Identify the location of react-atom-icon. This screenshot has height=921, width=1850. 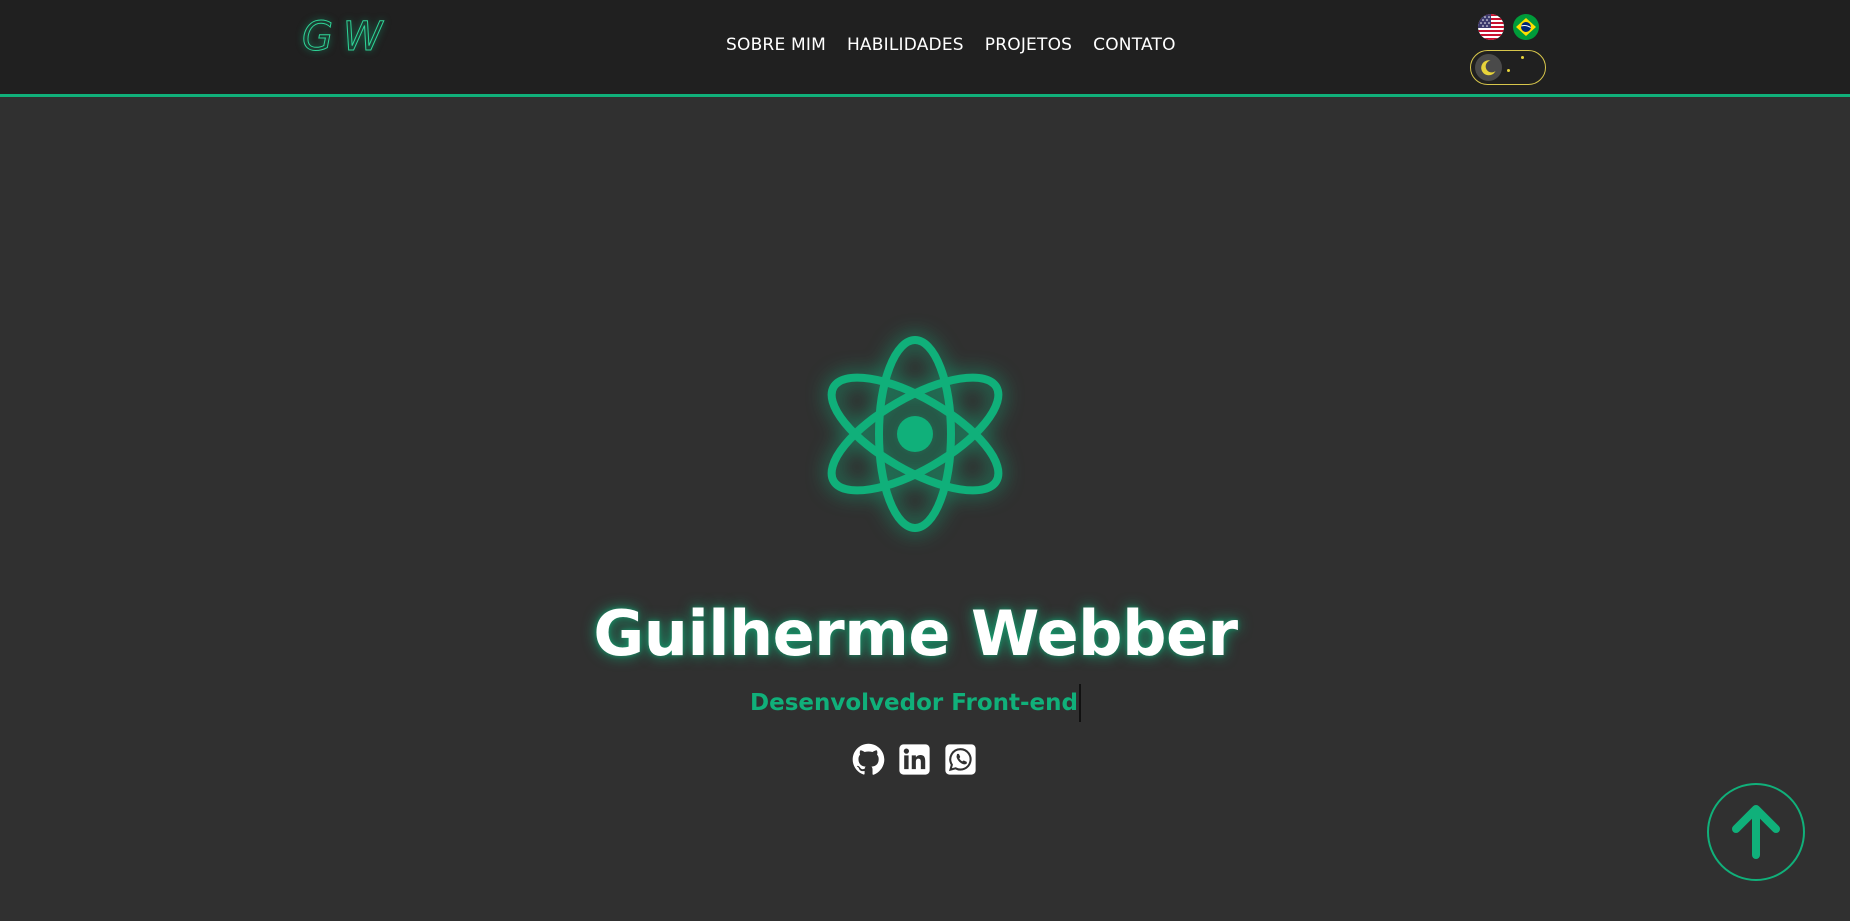
(915, 433).